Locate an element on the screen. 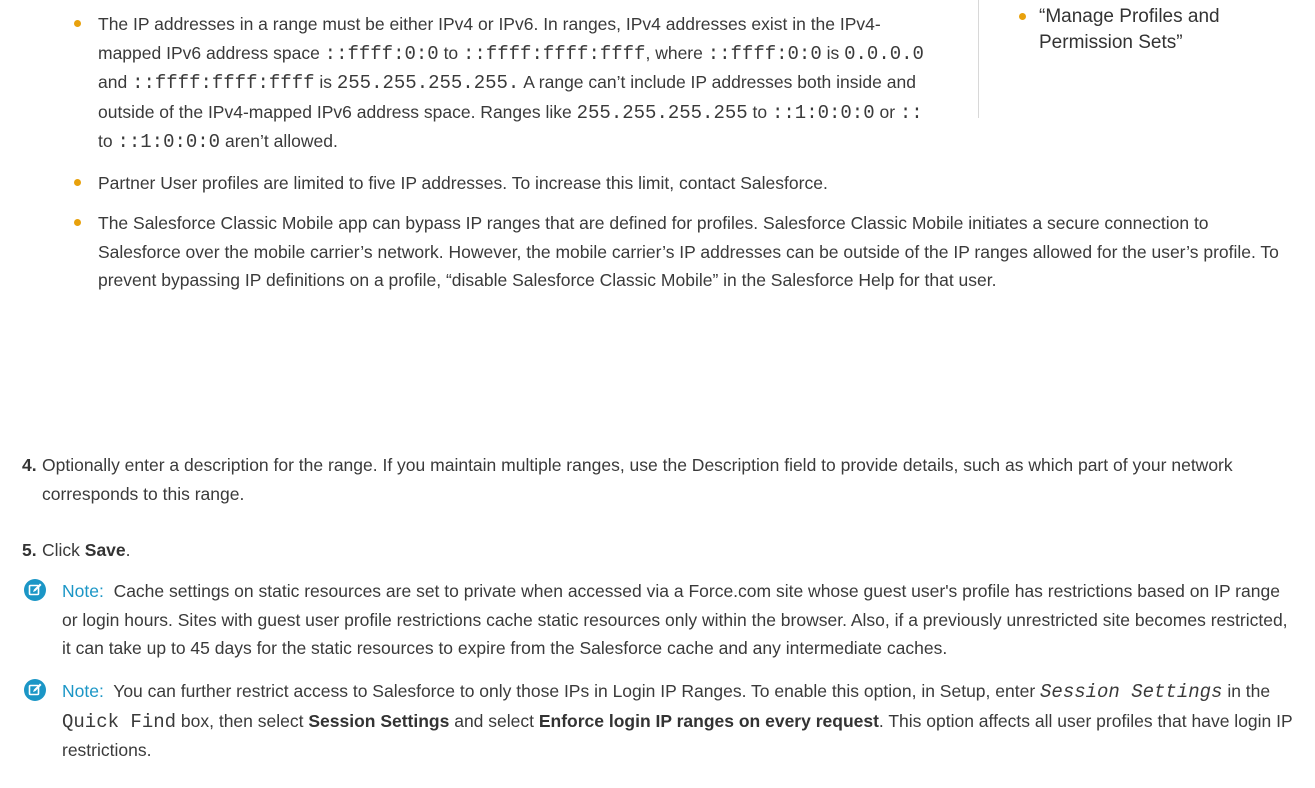 This screenshot has height=788, width=1315. step-number: 4. is located at coordinates (29, 465).